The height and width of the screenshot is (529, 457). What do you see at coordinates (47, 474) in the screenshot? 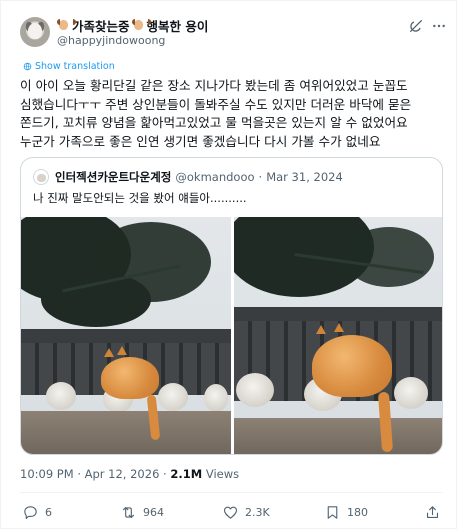
I see `post-time: 10:09 PM` at bounding box center [47, 474].